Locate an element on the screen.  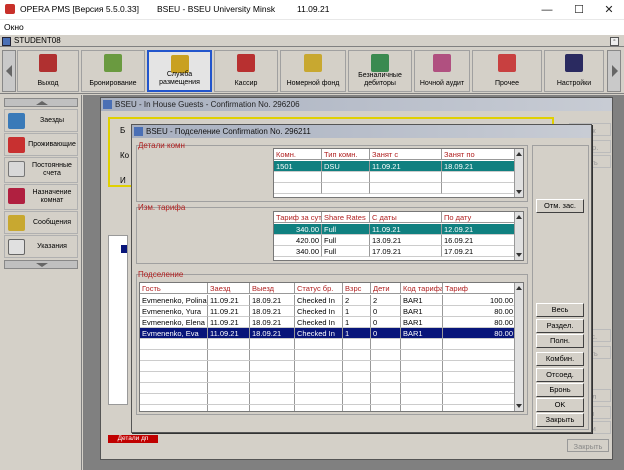
cell-share: Full is located at coordinates (346, 240).